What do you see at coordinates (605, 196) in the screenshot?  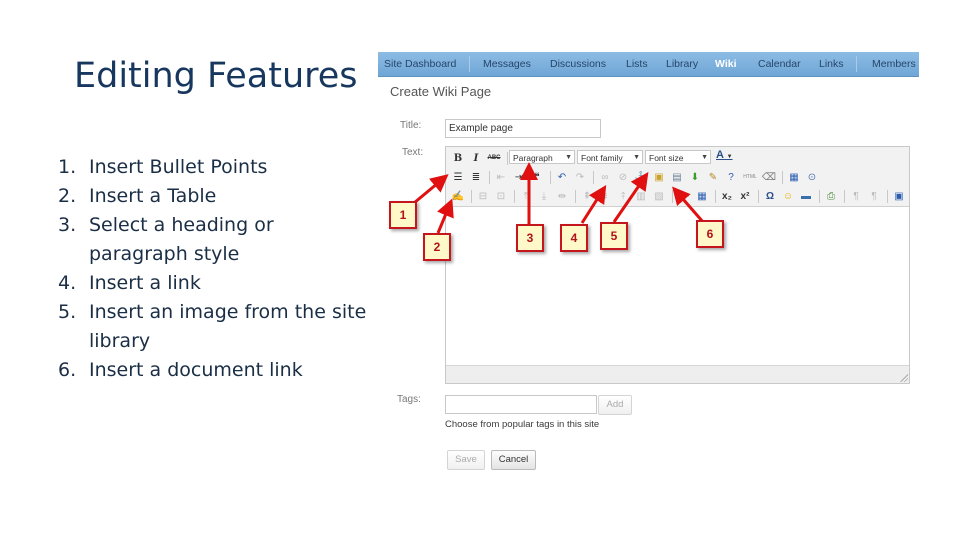 I see `insert-col-after-icon: ⇟` at bounding box center [605, 196].